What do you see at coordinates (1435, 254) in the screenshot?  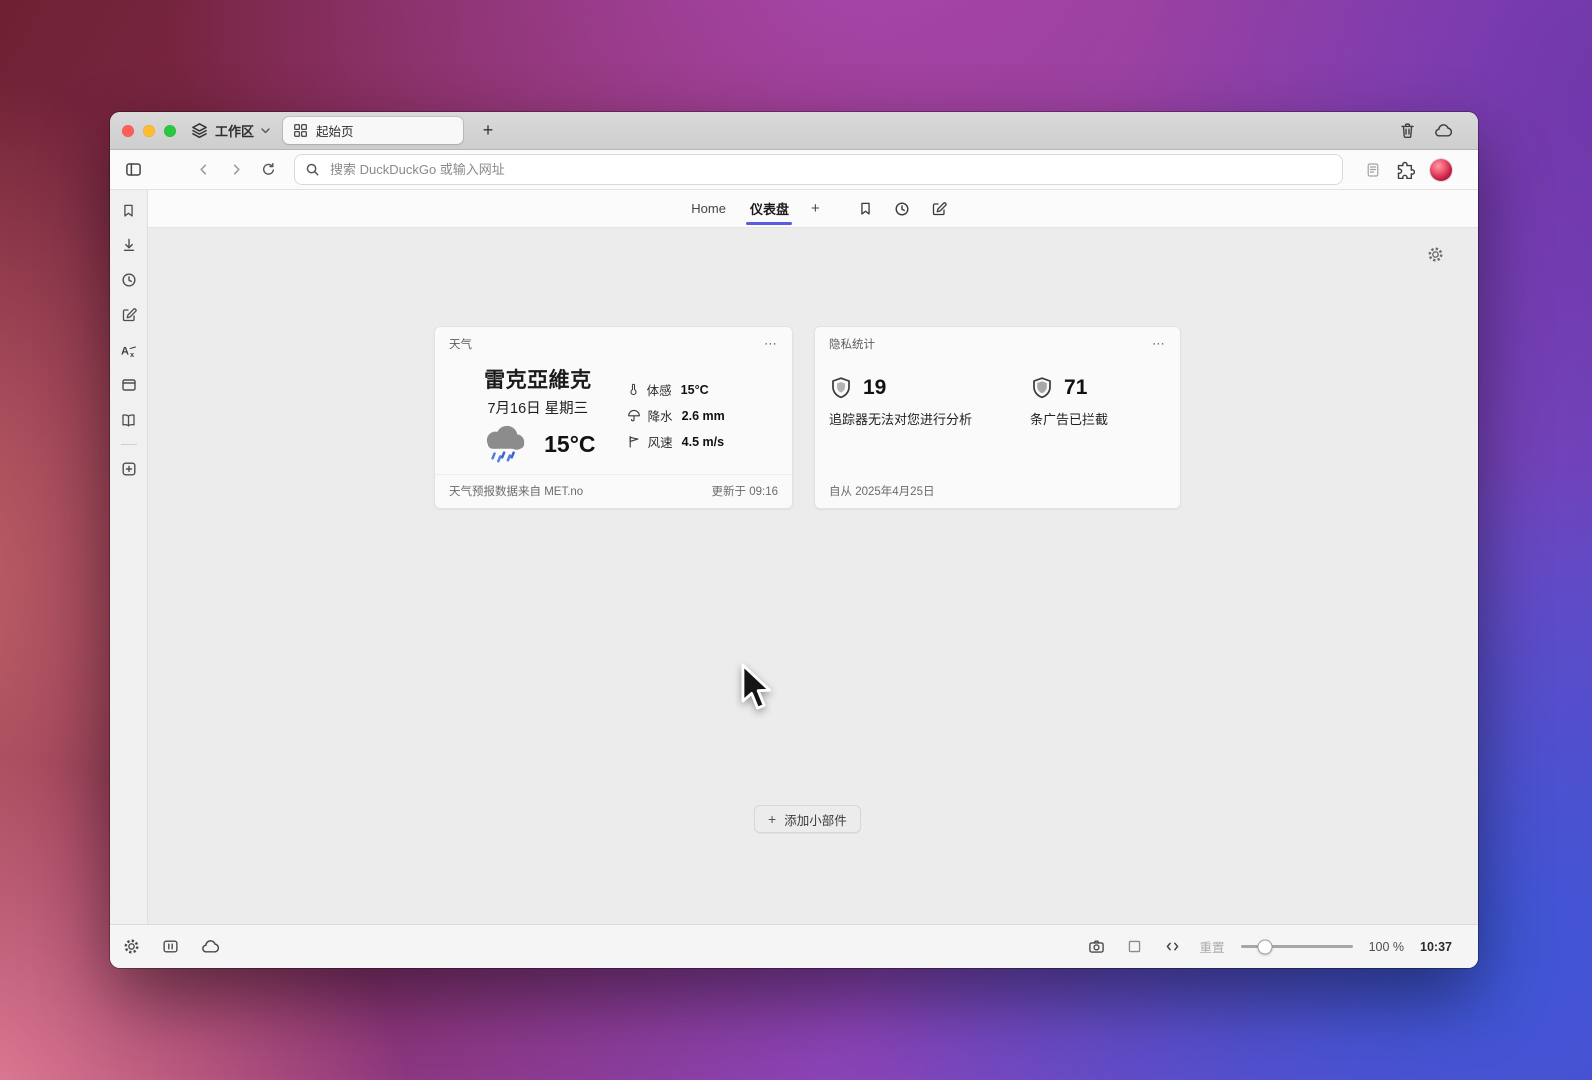 I see `dashboard-settings-gear-icon` at bounding box center [1435, 254].